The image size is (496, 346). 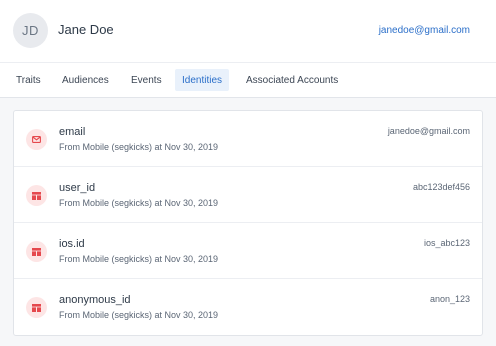 What do you see at coordinates (85, 80) in the screenshot?
I see `tab-audiences: Audiences` at bounding box center [85, 80].